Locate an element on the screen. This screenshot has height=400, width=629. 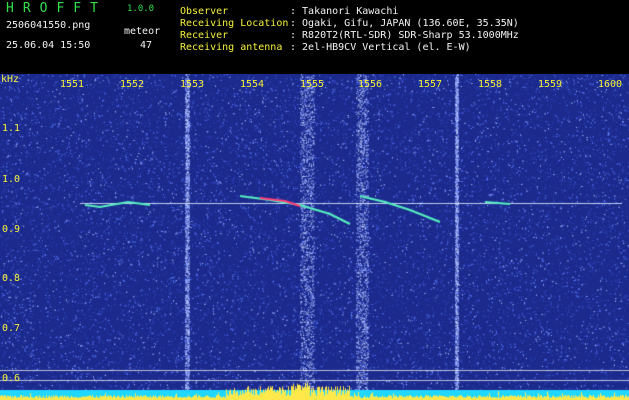
x-tick-label: 1557 is located at coordinates (430, 84).